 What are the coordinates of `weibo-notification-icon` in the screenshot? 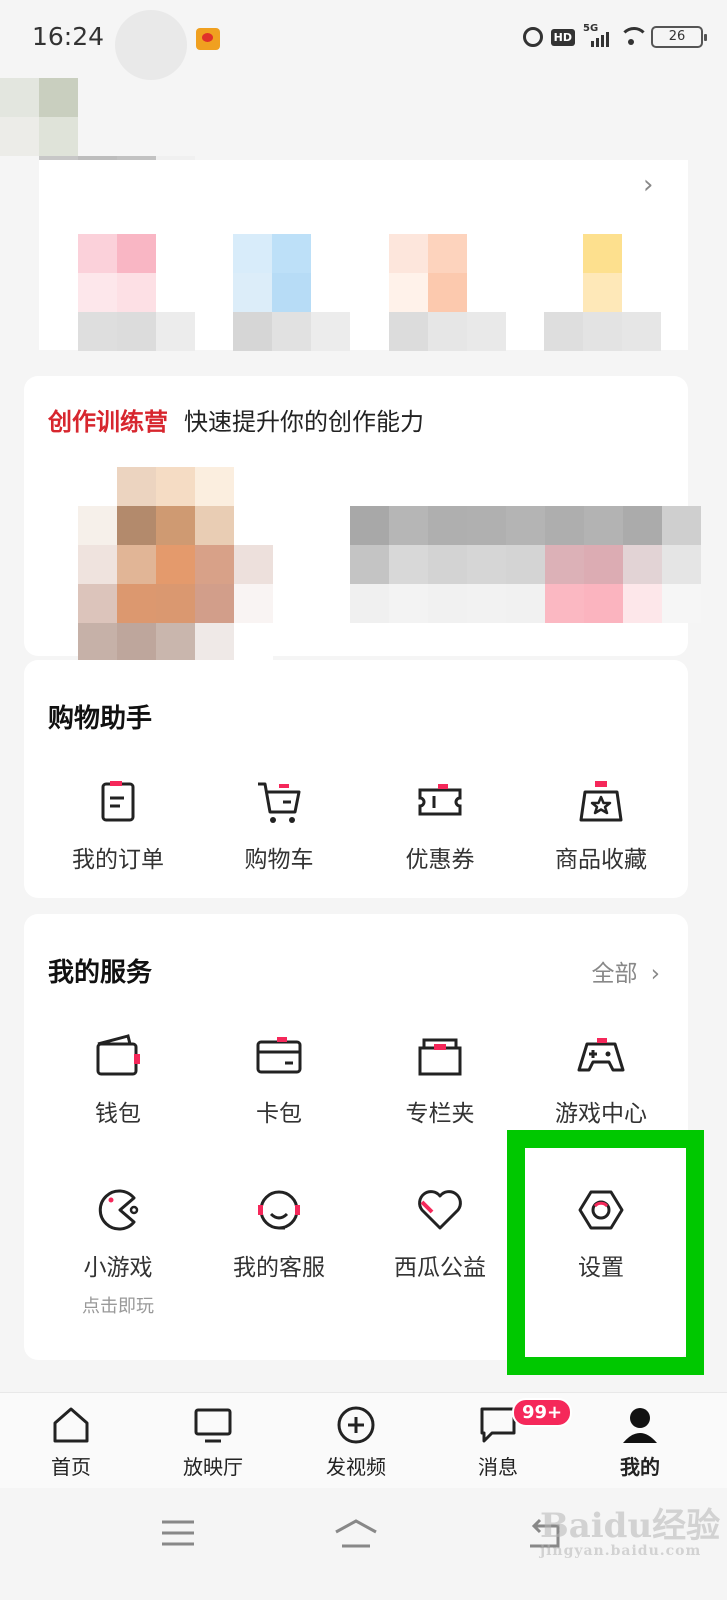 It's located at (208, 39).